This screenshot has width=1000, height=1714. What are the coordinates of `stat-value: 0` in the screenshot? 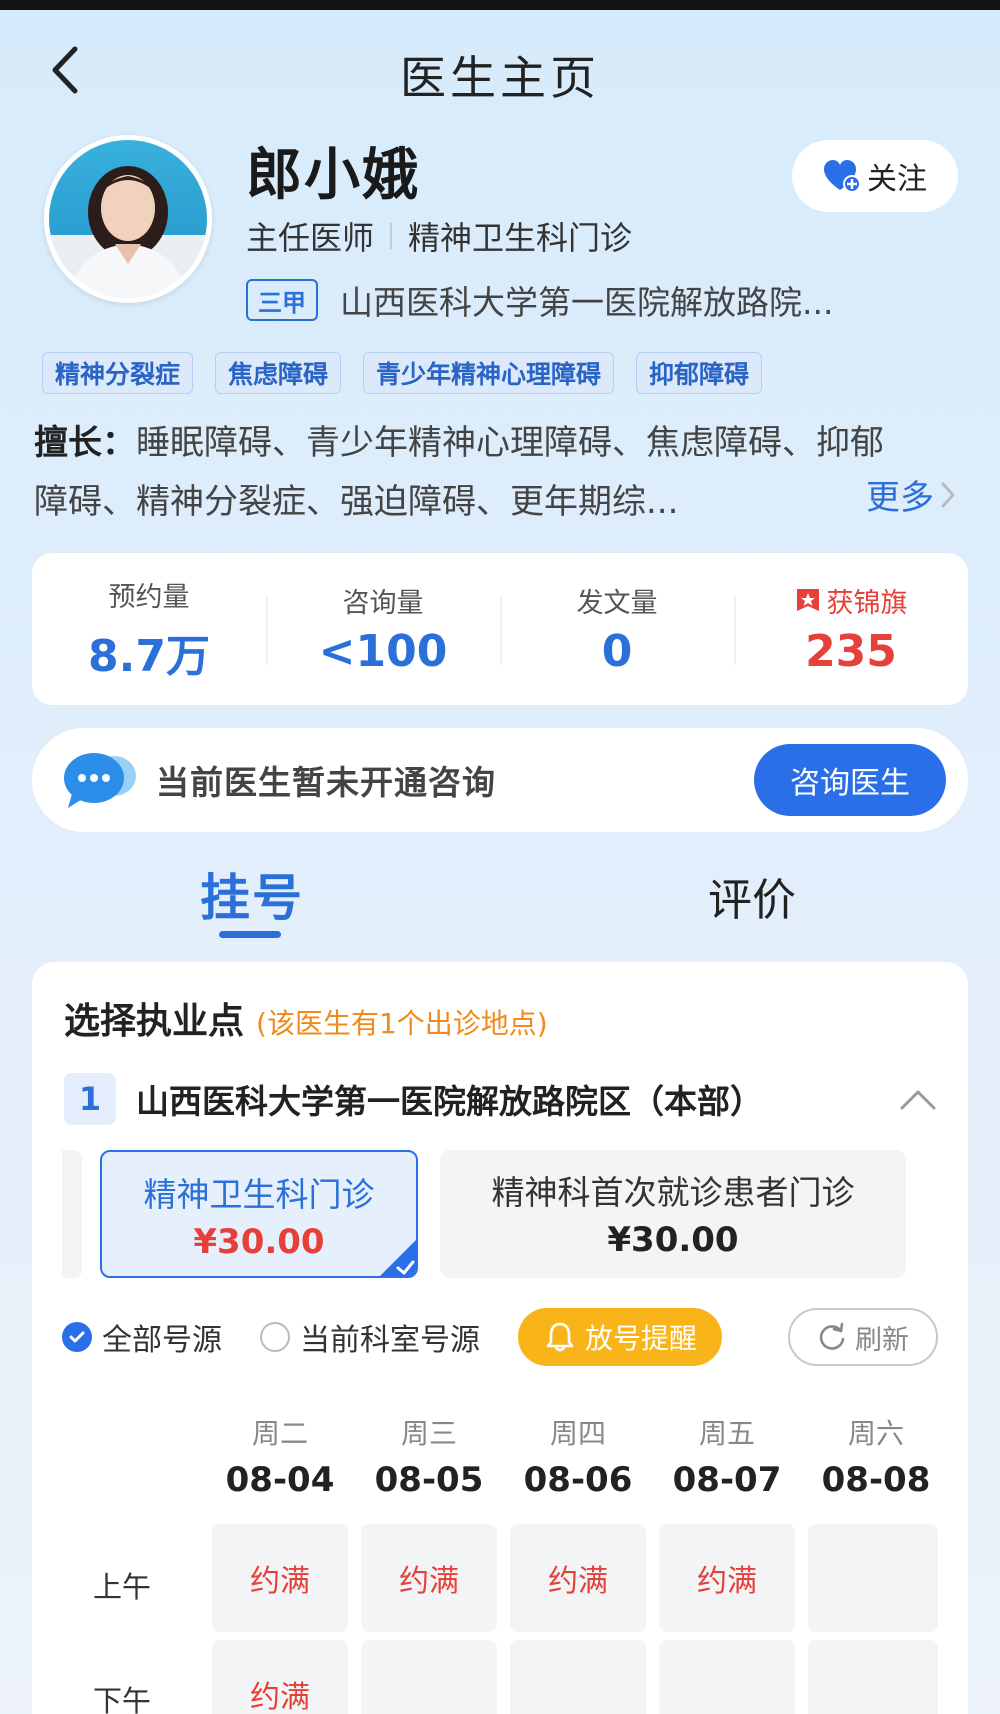 It's located at (617, 651).